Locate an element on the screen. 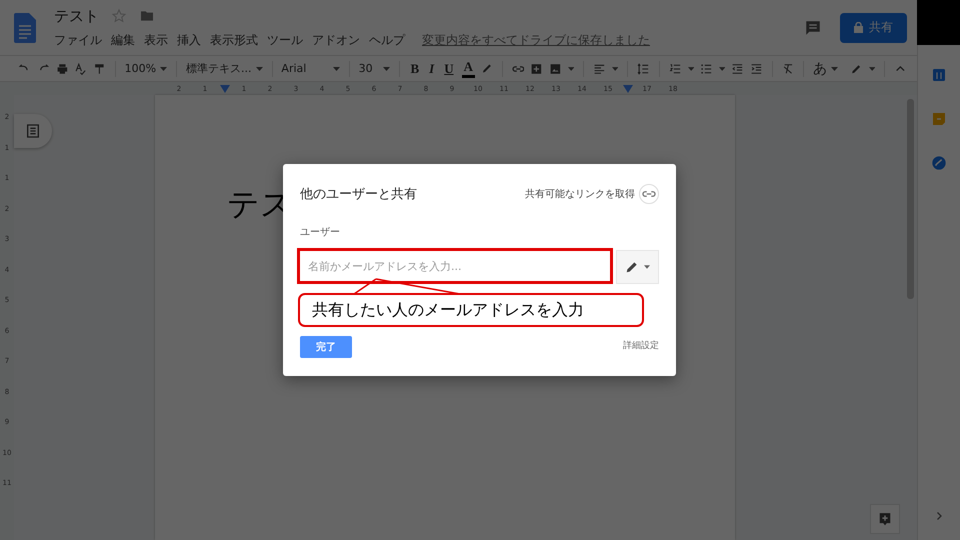 Image resolution: width=960 pixels, height=540 pixels. font-dropdown: Arial is located at coordinates (310, 68).